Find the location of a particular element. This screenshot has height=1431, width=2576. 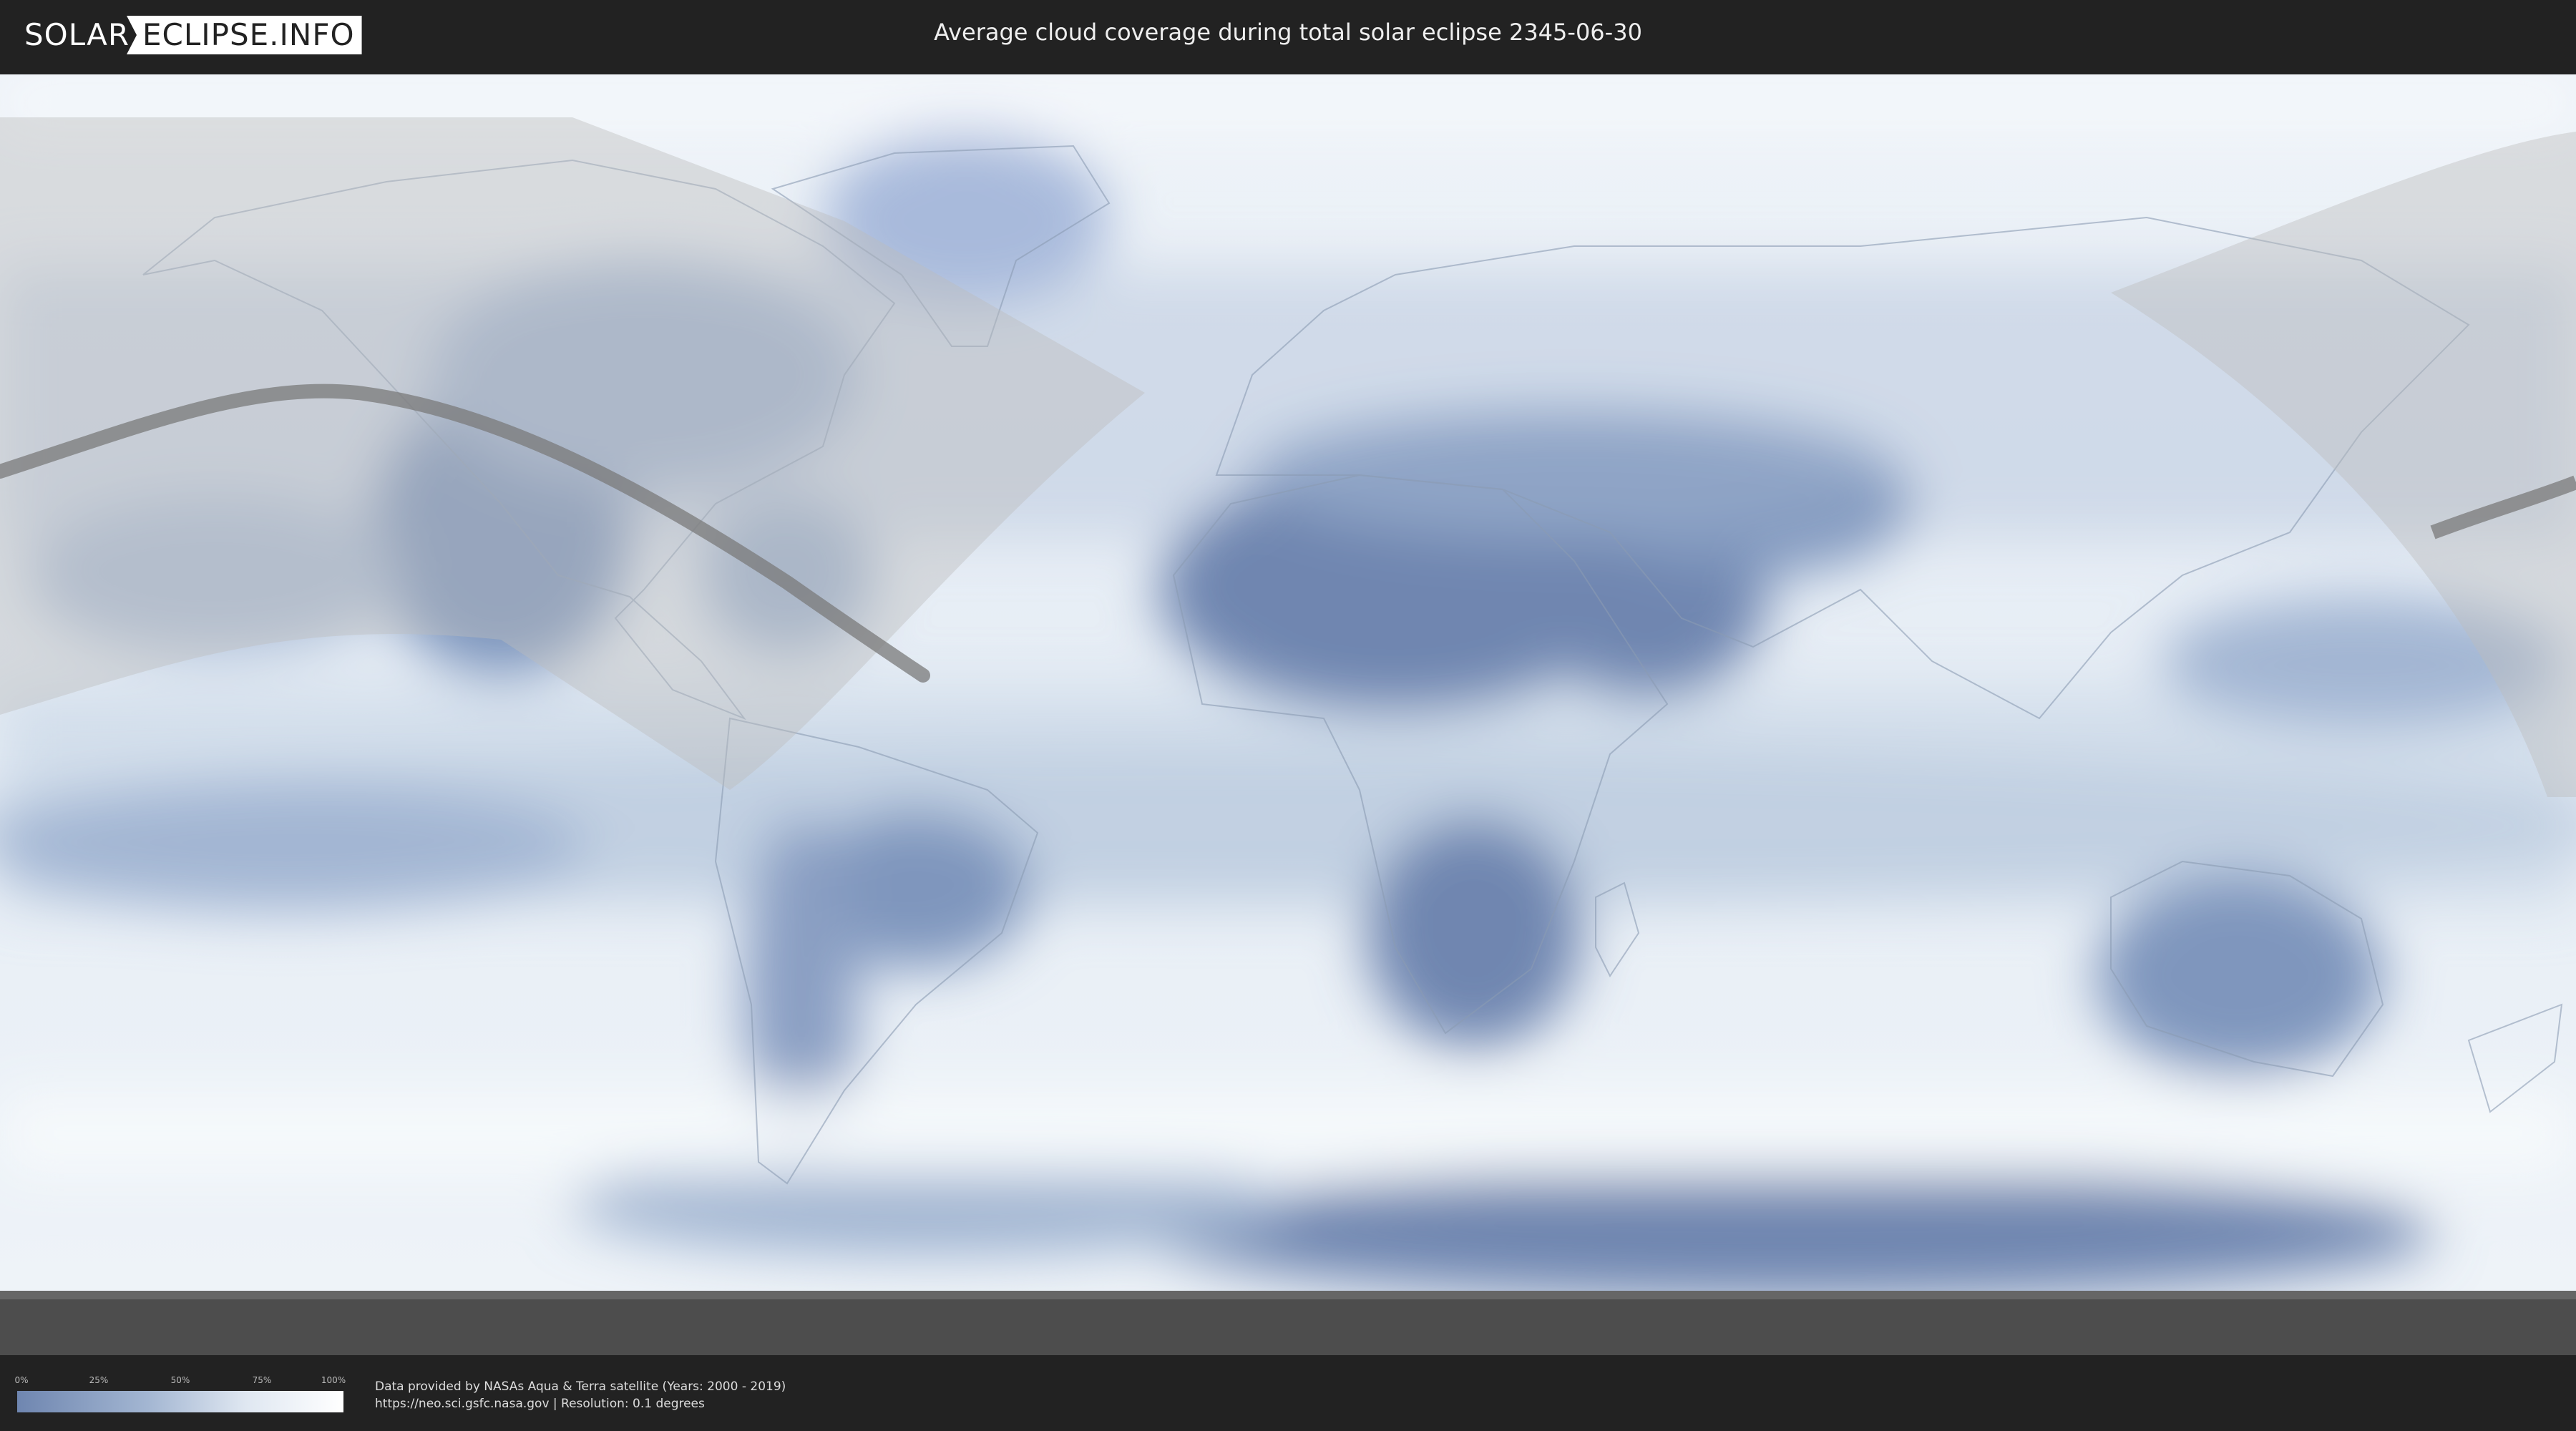

legend-tick-100: 100% is located at coordinates (333, 1380).